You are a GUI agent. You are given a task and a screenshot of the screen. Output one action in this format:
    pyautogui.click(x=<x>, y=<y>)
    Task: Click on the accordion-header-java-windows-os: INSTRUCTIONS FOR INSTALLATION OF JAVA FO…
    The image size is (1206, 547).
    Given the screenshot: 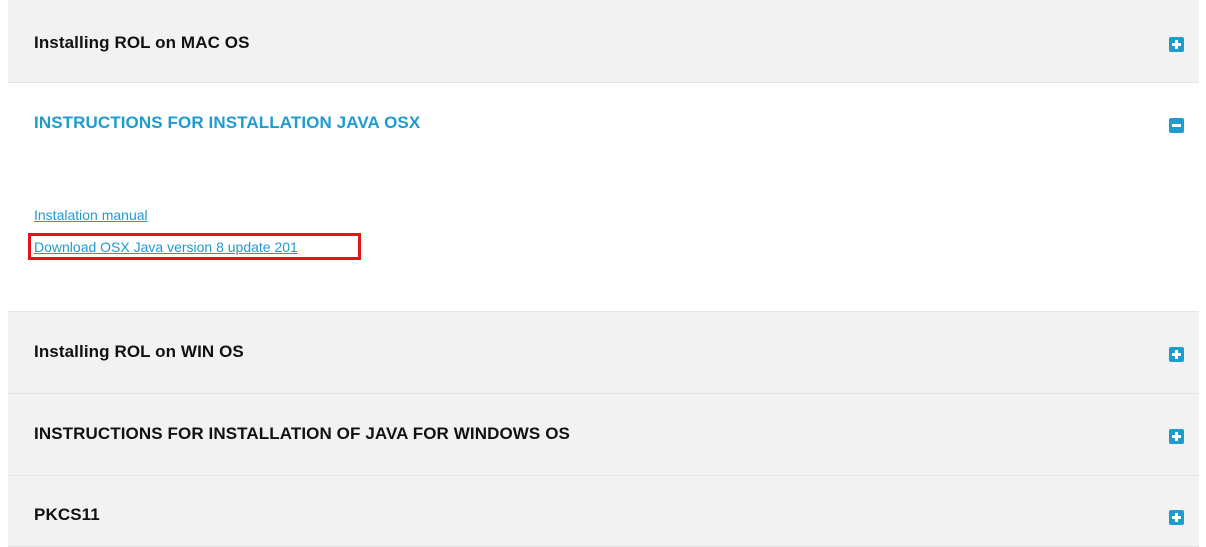 What is the action you would take?
    pyautogui.click(x=603, y=435)
    